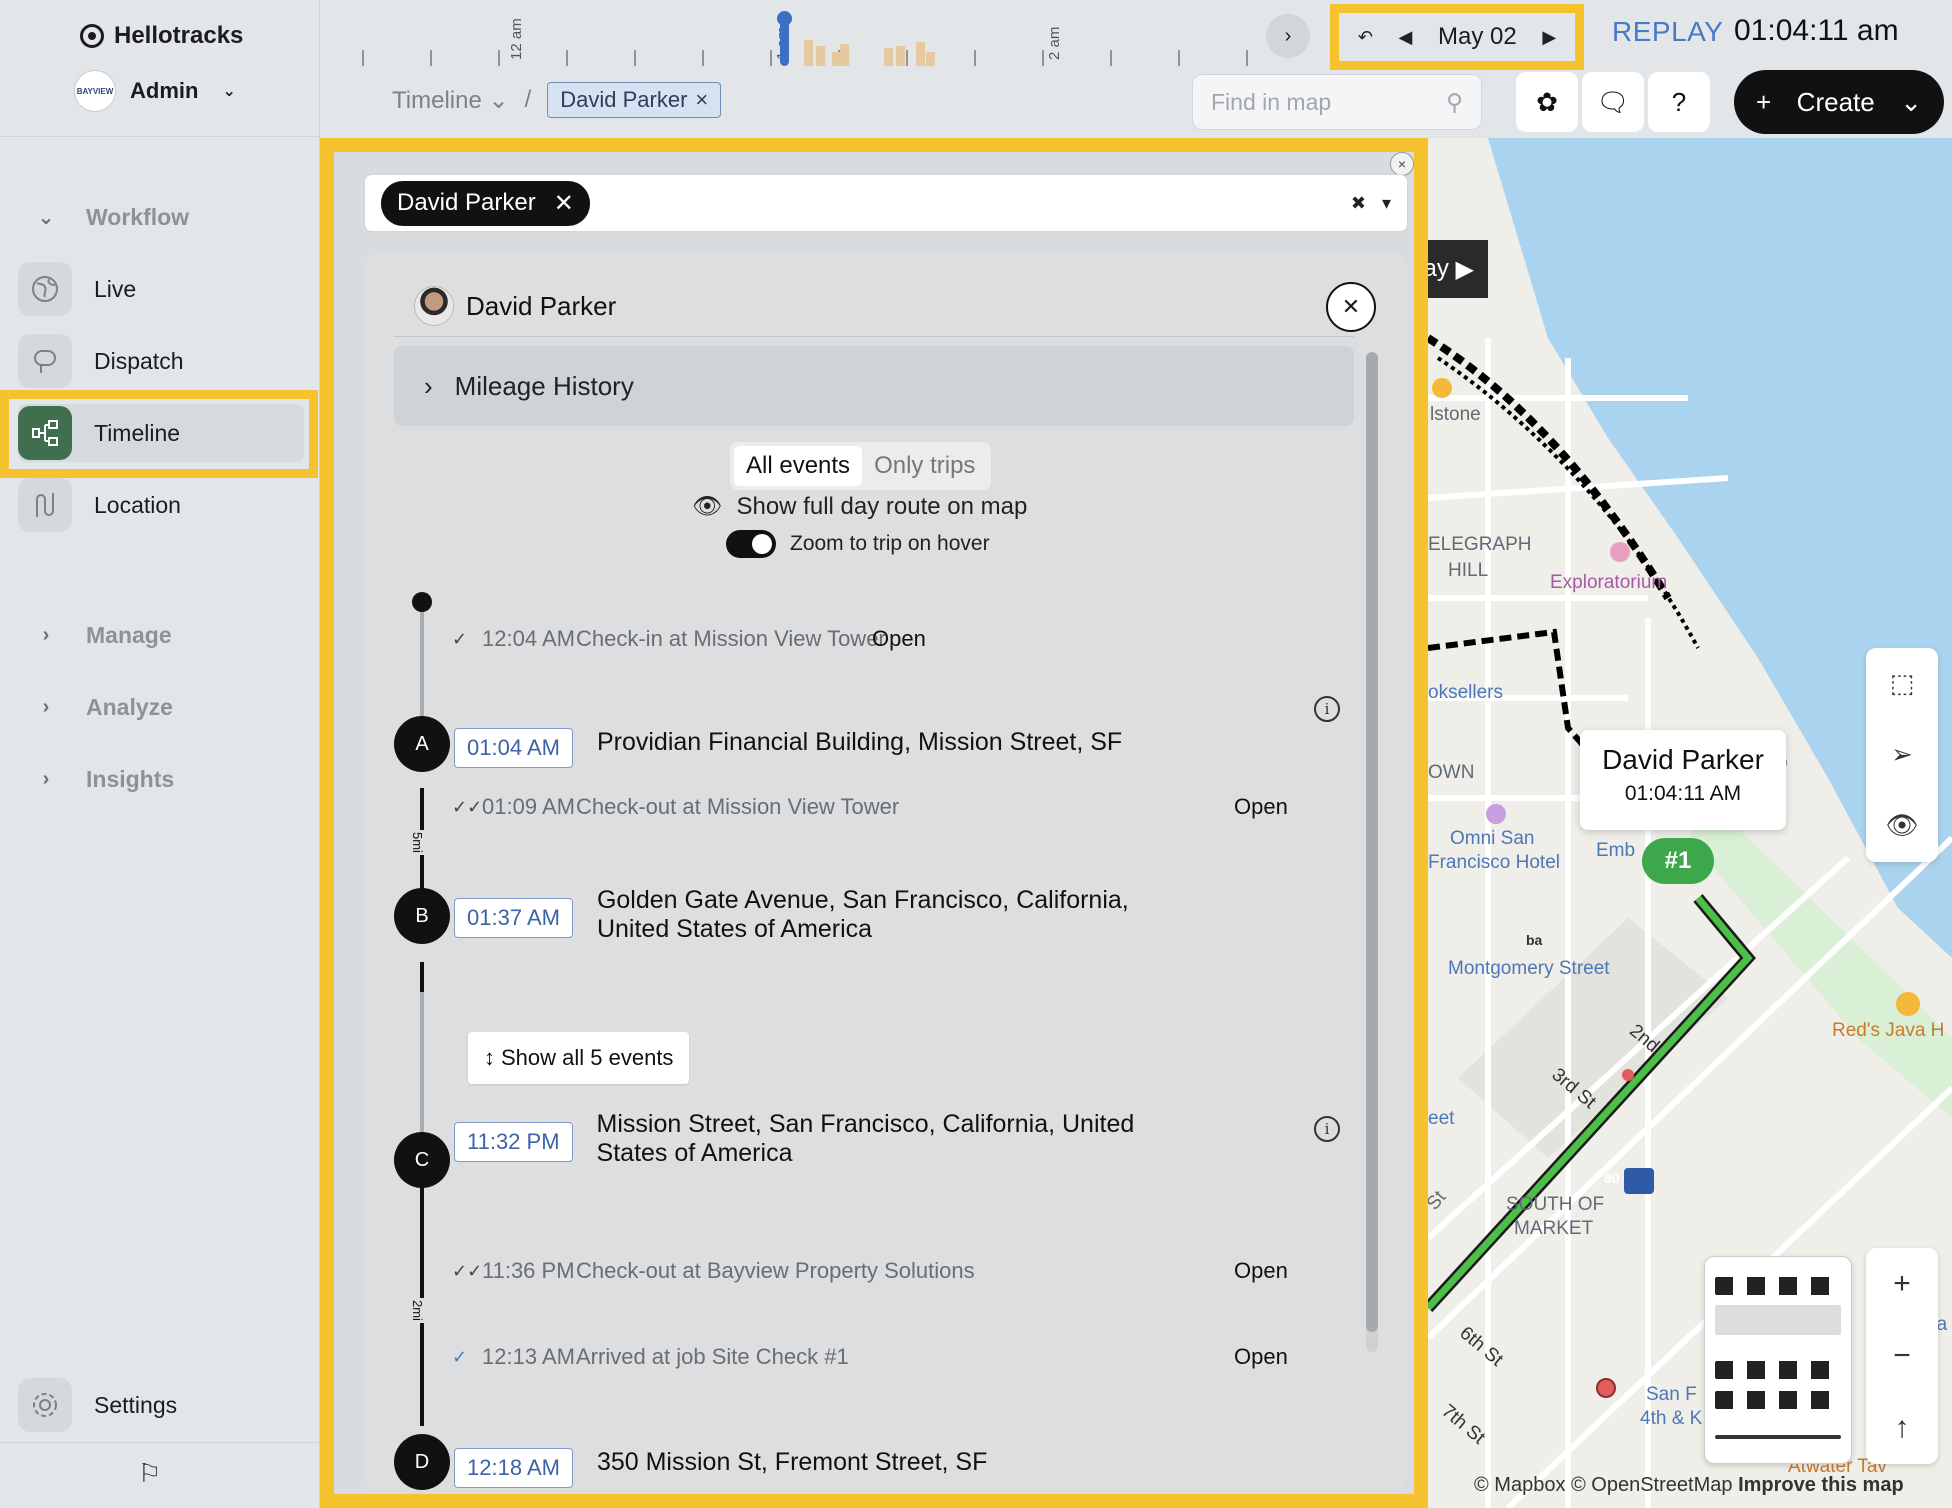 This screenshot has height=1508, width=1952. What do you see at coordinates (1441, 1118) in the screenshot?
I see `map-label: eet` at bounding box center [1441, 1118].